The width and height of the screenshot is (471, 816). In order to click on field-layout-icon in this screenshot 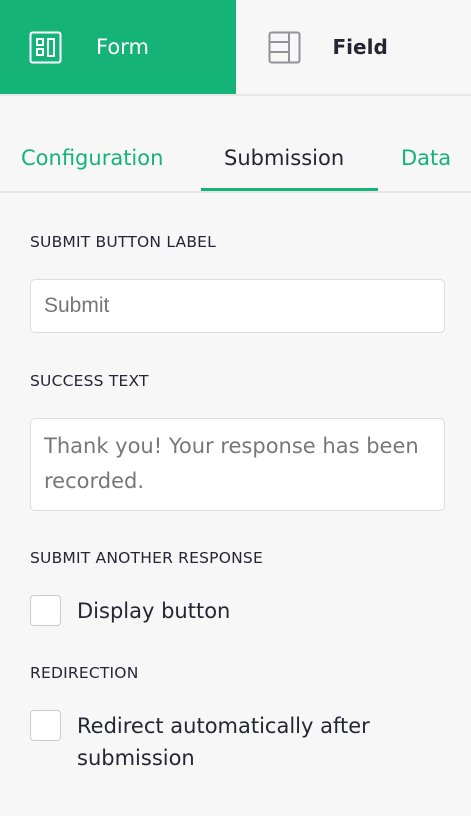, I will do `click(284, 47)`.